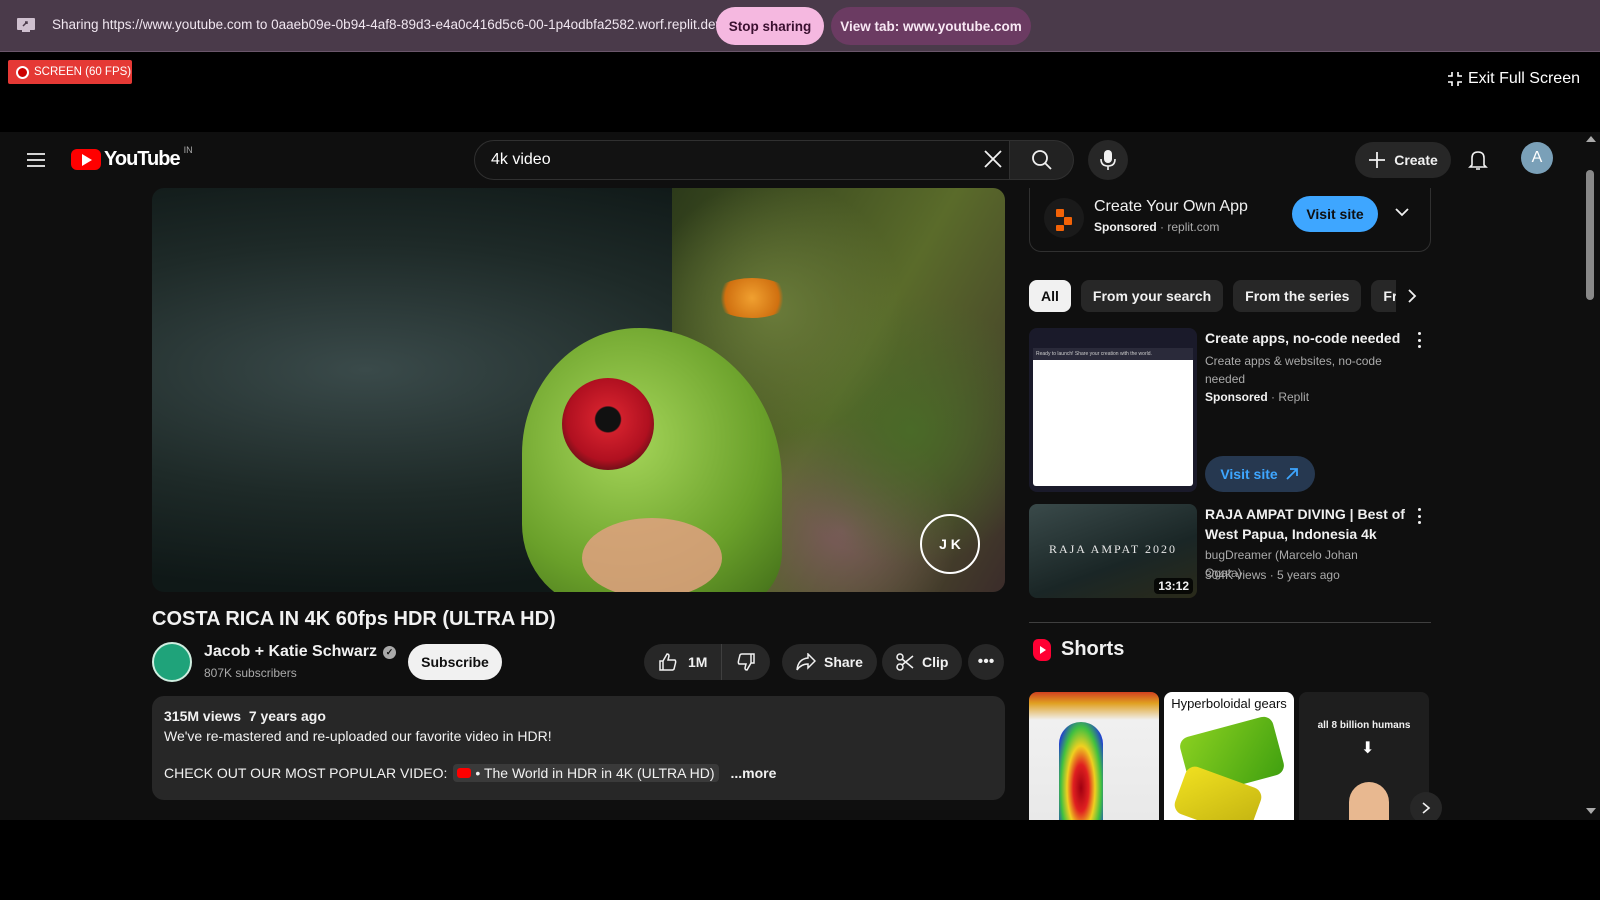 The height and width of the screenshot is (900, 1600). What do you see at coordinates (698, 662) in the screenshot?
I see `like-count: 1M` at bounding box center [698, 662].